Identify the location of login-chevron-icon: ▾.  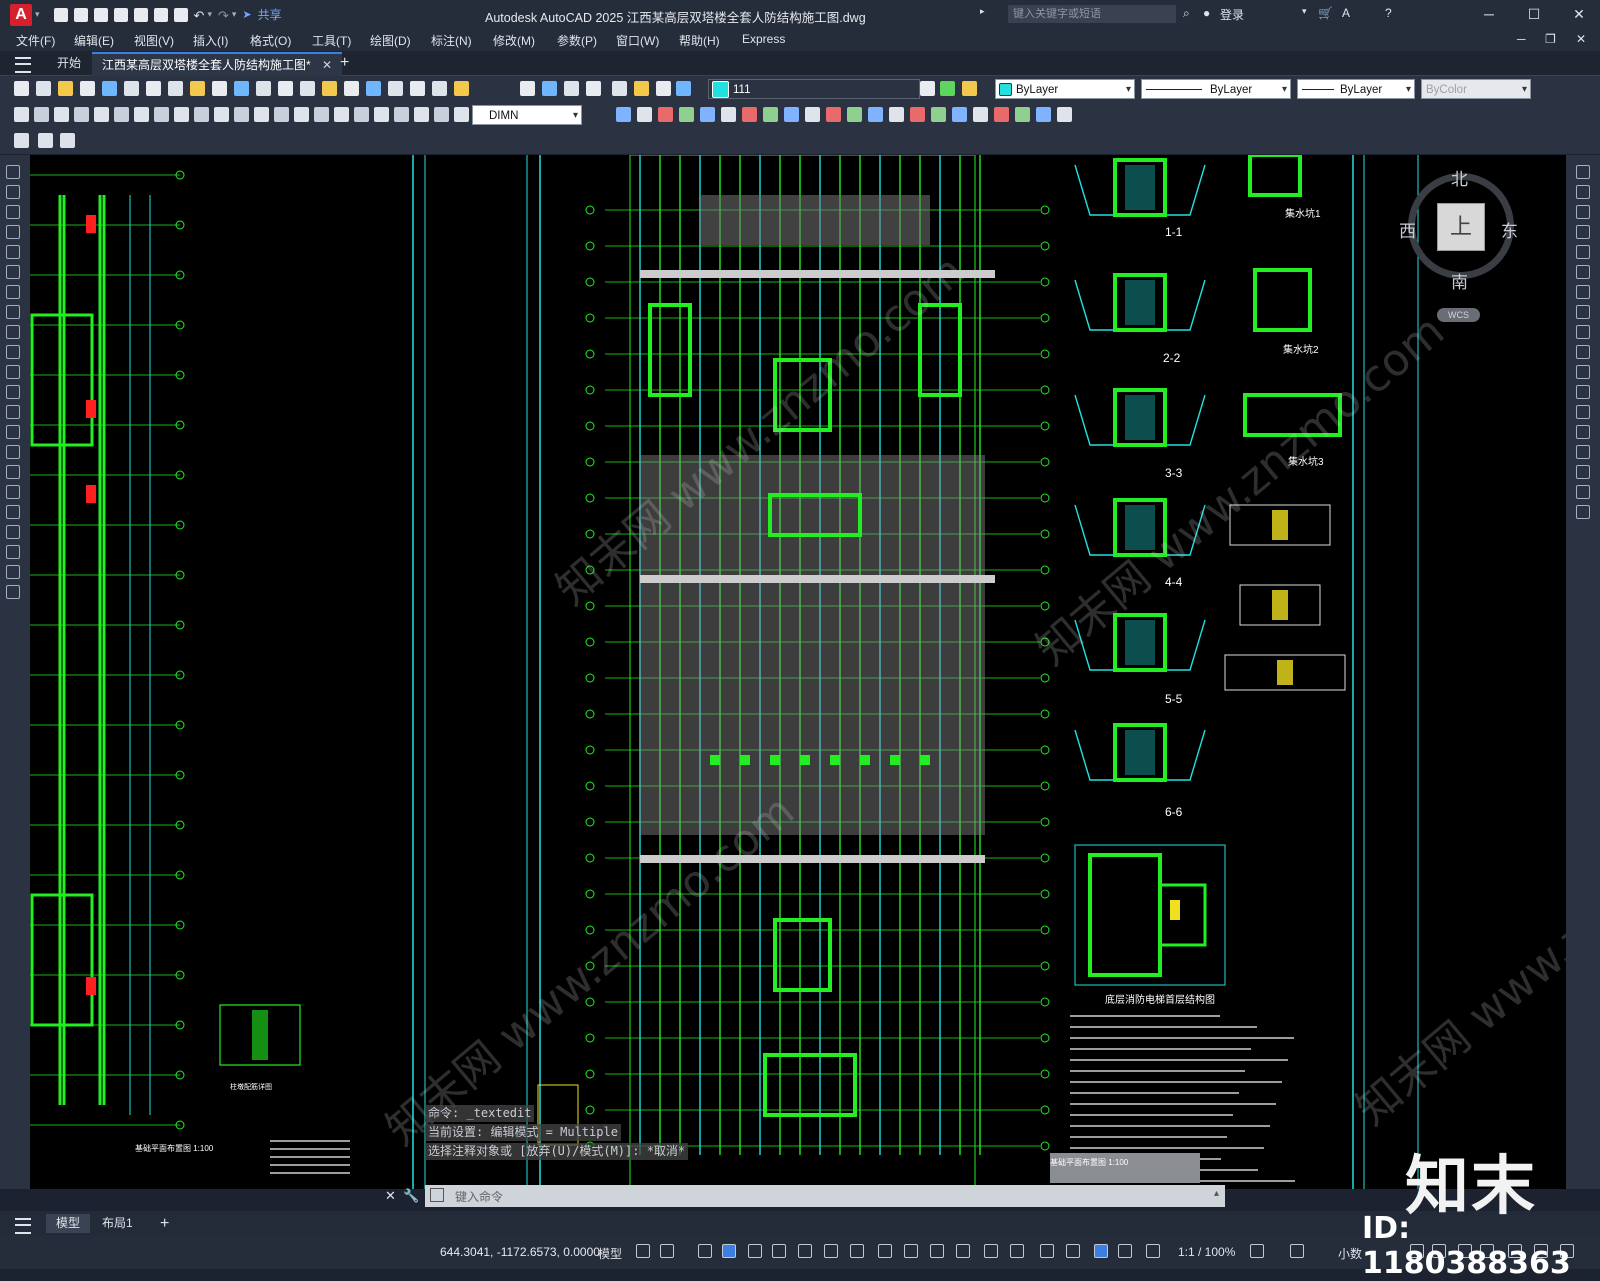
(1304, 11).